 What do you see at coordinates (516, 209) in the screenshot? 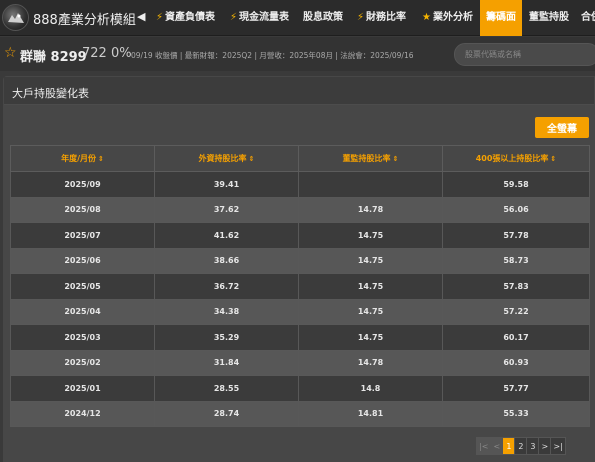
I see `cell-400-lots: 56.06` at bounding box center [516, 209].